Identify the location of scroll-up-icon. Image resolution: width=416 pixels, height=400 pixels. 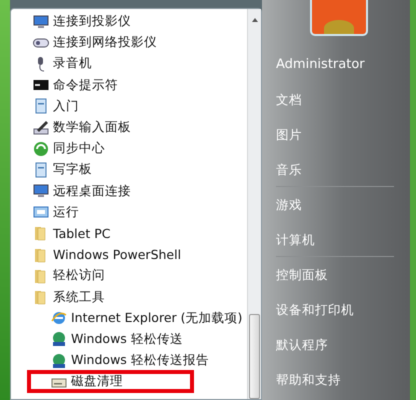
(254, 20).